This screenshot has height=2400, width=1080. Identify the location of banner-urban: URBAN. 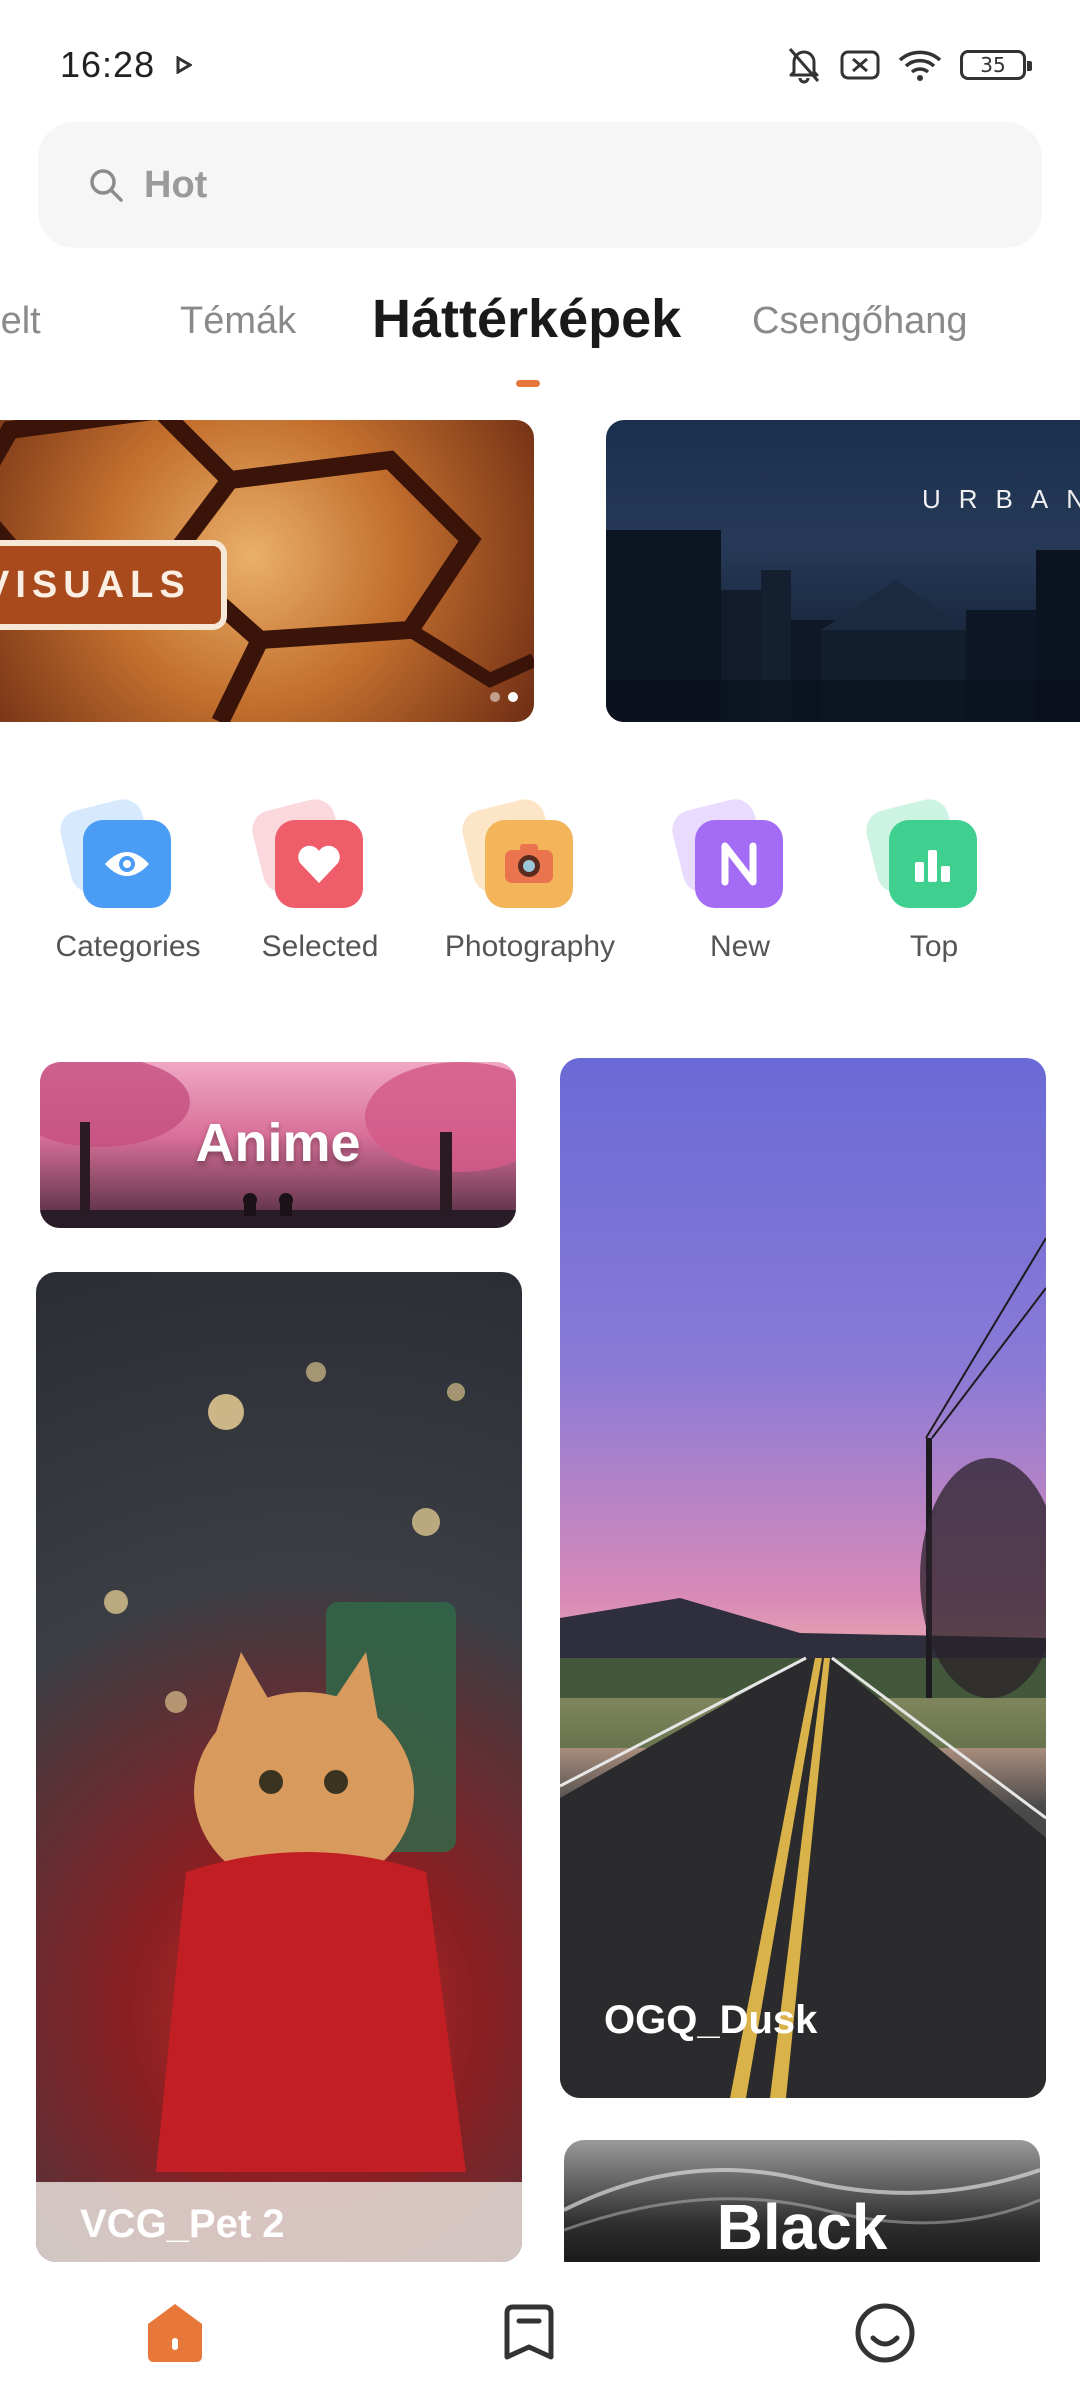
(843, 571).